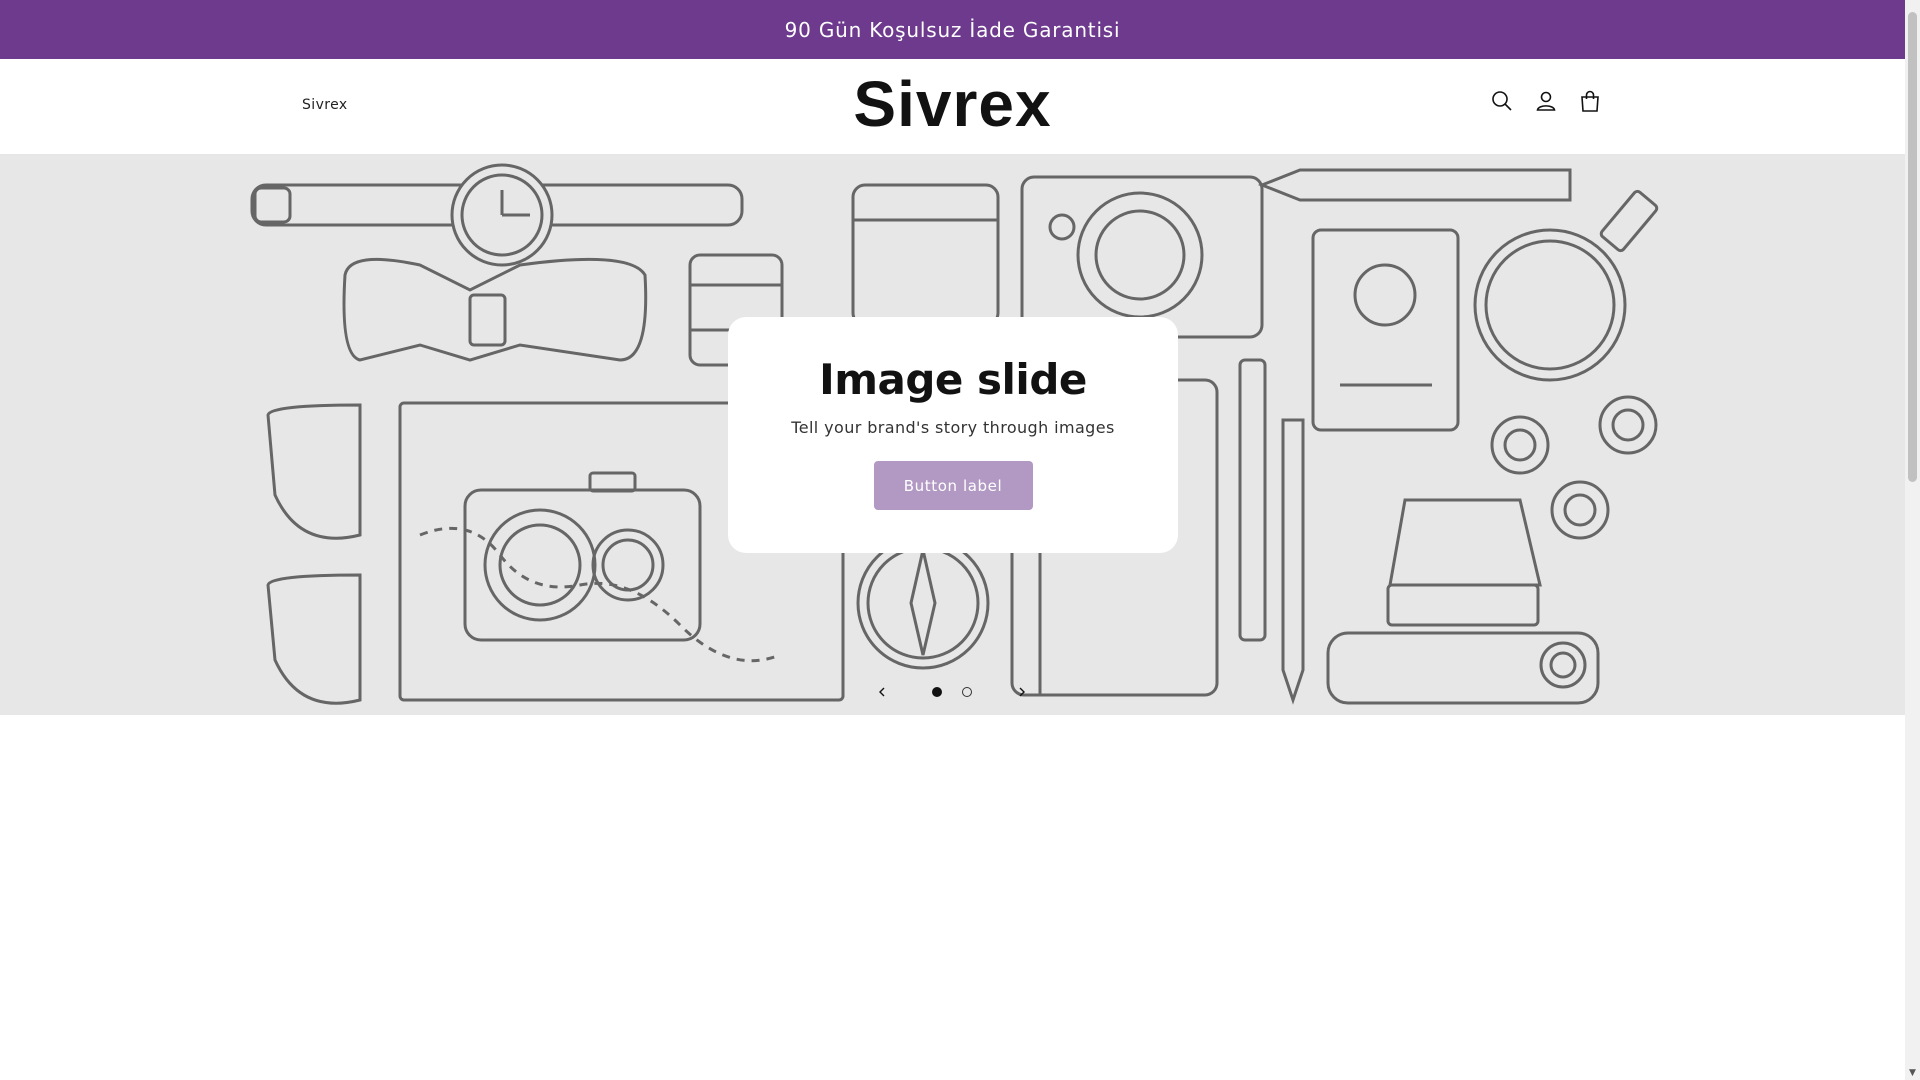 This screenshot has height=1080, width=1920. I want to click on slider-controls, so click(952, 692).